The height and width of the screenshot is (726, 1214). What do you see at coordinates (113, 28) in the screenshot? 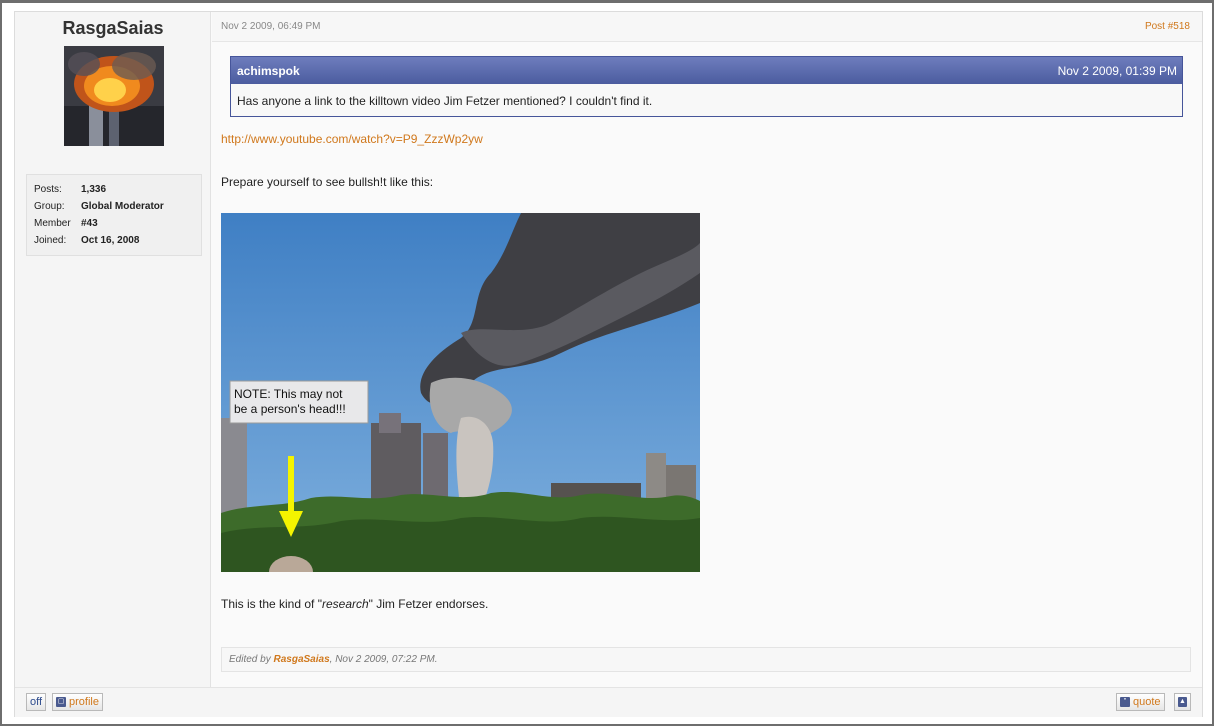
I see `author-name: RasgaSaias` at bounding box center [113, 28].